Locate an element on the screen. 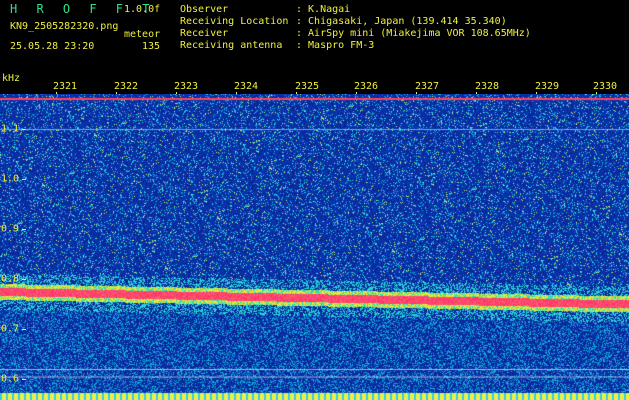 Image resolution: width=629 pixels, height=400 pixels. datetime-label: 25.05.28 23:20 is located at coordinates (52, 46).